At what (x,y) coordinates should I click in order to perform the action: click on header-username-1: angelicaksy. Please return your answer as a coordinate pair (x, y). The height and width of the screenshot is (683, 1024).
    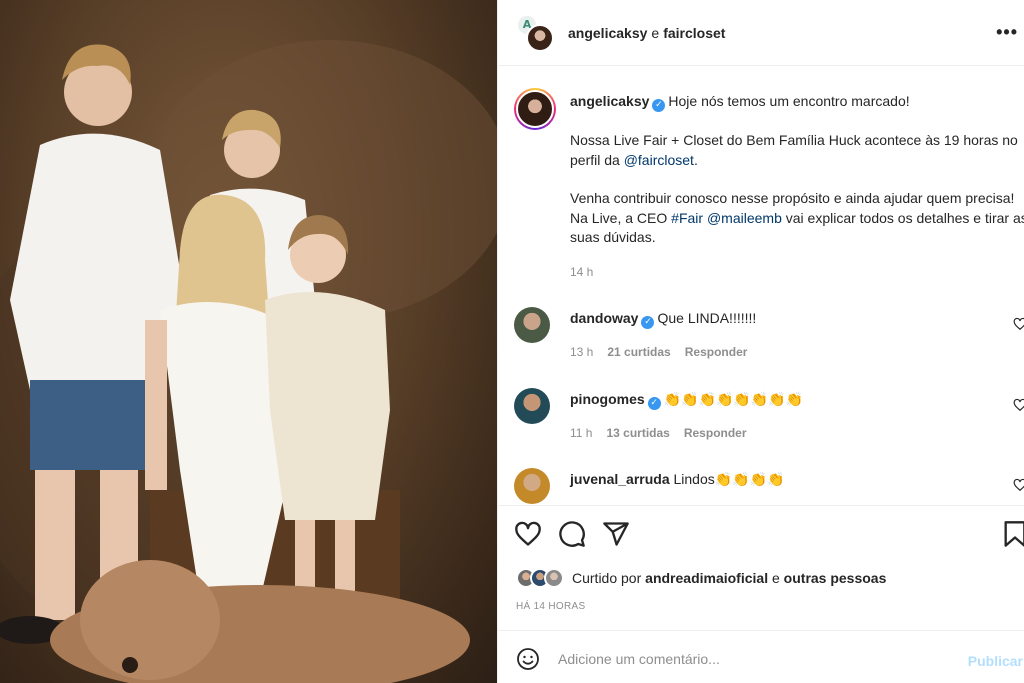
    Looking at the image, I should click on (607, 33).